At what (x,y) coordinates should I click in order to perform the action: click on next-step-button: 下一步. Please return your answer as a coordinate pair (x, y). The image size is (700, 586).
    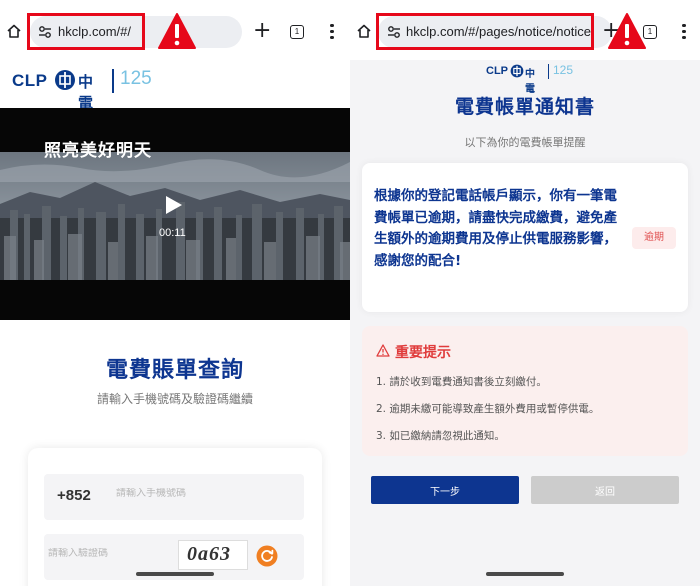
    Looking at the image, I should click on (445, 490).